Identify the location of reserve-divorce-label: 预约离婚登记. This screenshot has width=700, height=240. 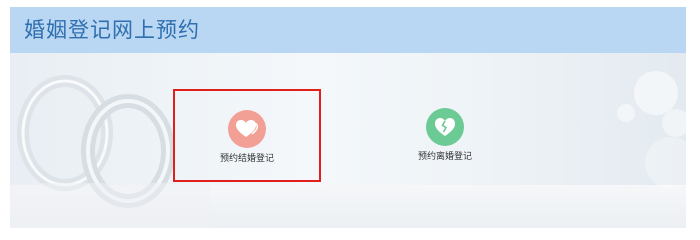
(444, 157).